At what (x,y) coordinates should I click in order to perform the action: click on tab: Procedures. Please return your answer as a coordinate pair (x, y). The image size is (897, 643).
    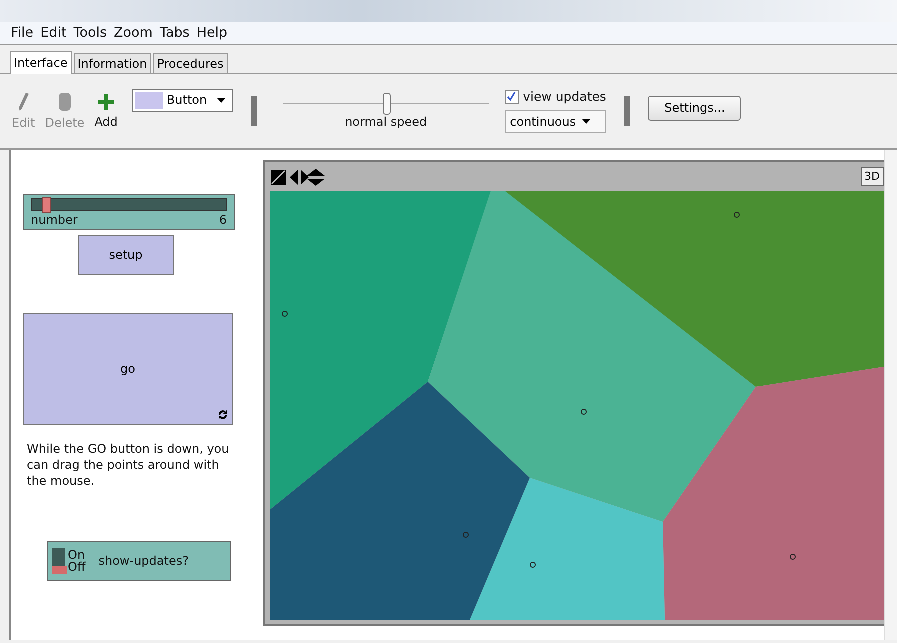
    Looking at the image, I should click on (190, 63).